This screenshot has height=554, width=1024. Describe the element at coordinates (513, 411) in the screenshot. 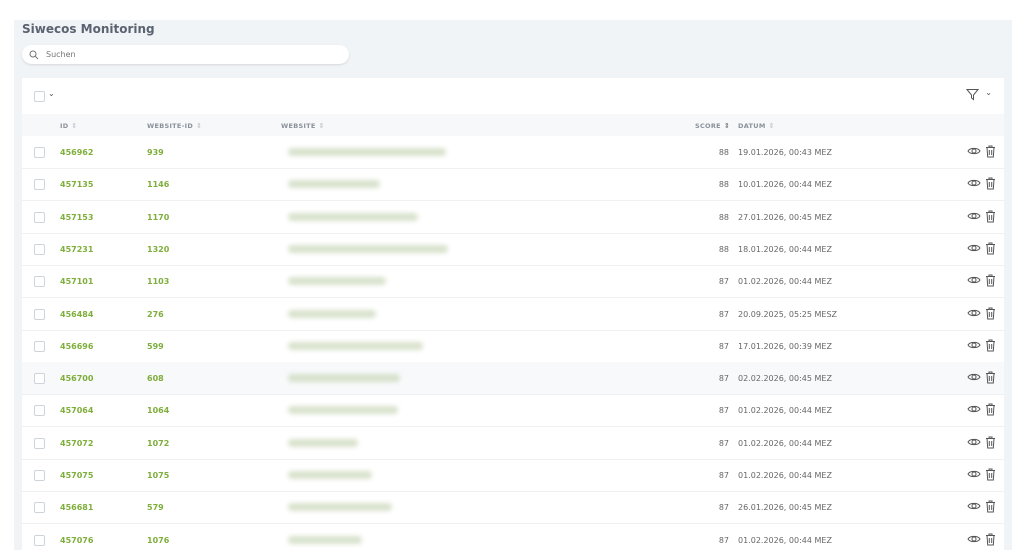

I see `table-row: 457064 1064 87 01.02.2026, 00:44 MEZ` at that location.